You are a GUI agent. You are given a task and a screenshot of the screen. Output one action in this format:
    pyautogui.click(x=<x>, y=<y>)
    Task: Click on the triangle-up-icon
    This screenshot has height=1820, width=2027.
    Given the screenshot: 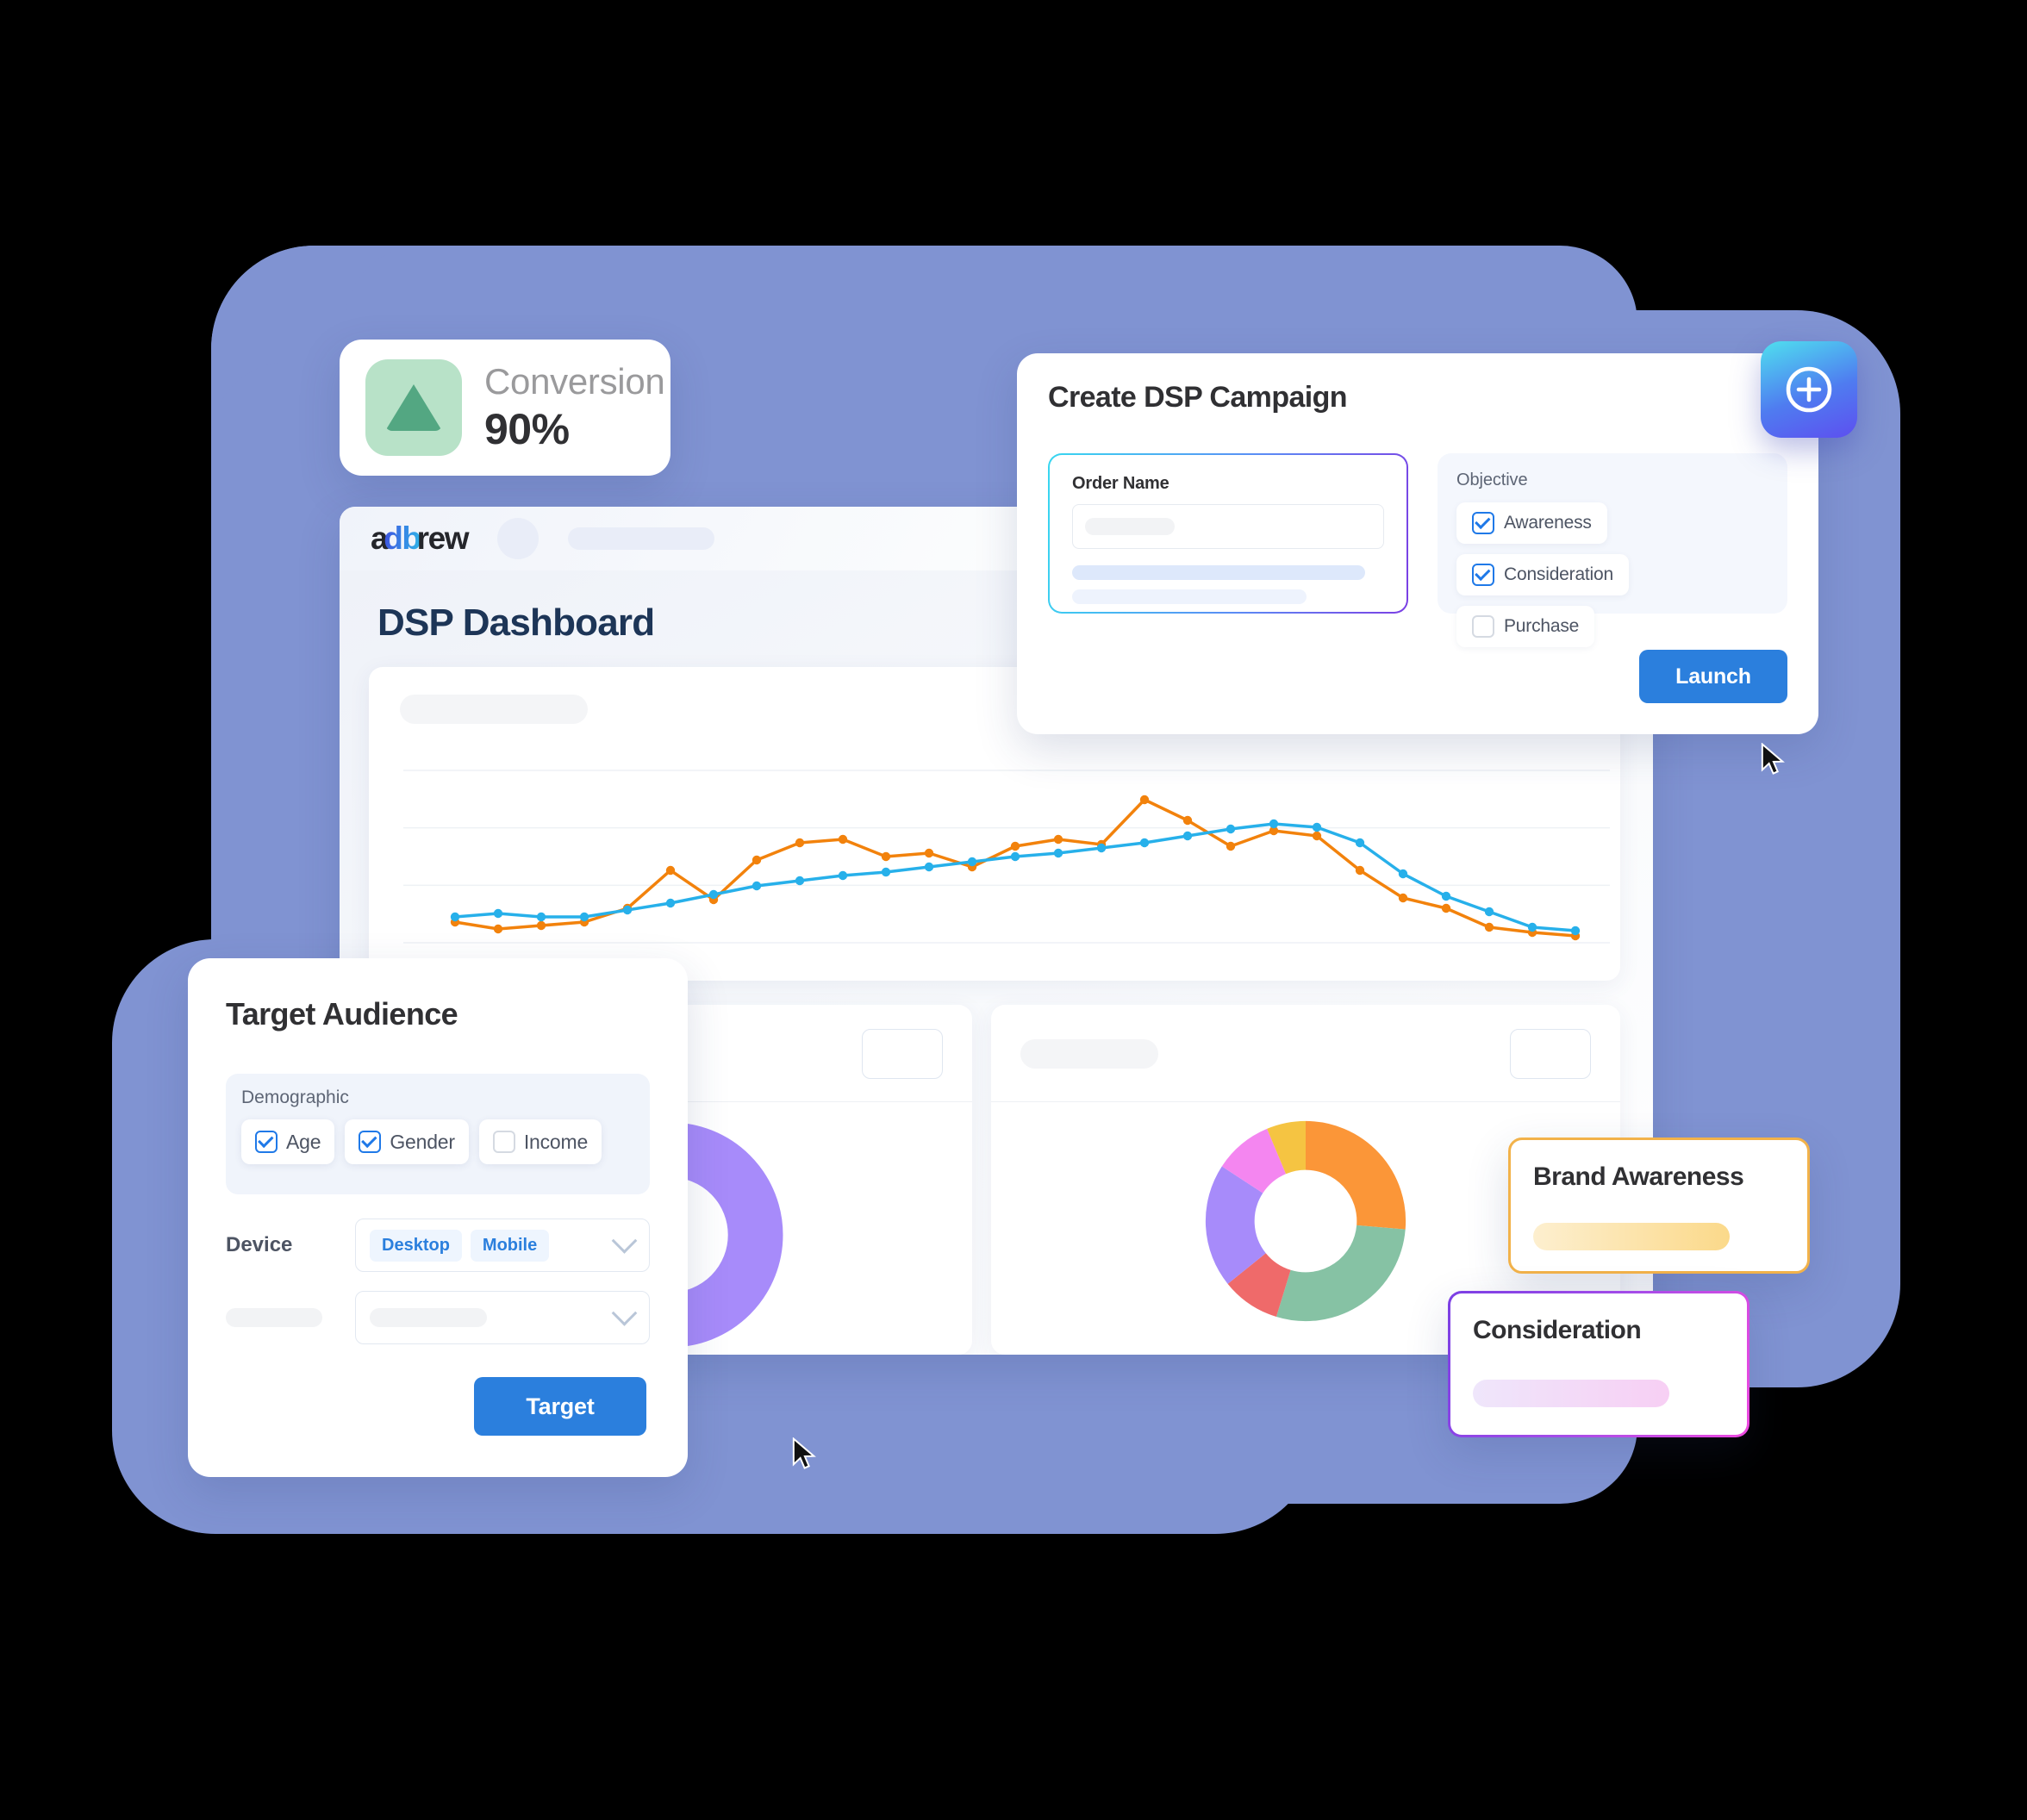 What is the action you would take?
    pyautogui.click(x=413, y=407)
    